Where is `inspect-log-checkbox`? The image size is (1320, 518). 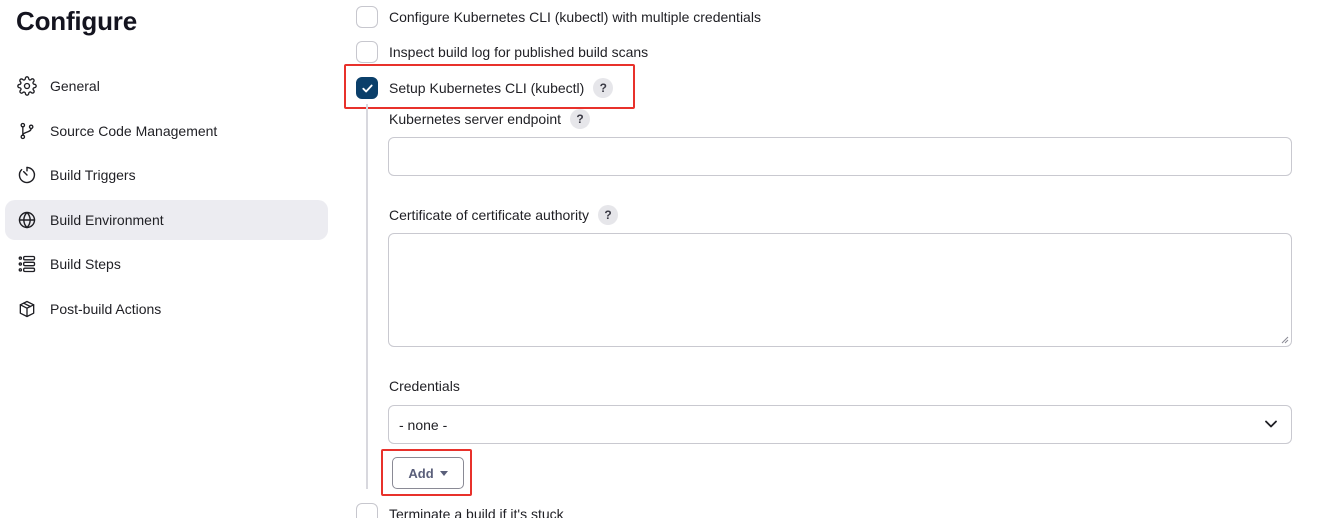
inspect-log-checkbox is located at coordinates (367, 52).